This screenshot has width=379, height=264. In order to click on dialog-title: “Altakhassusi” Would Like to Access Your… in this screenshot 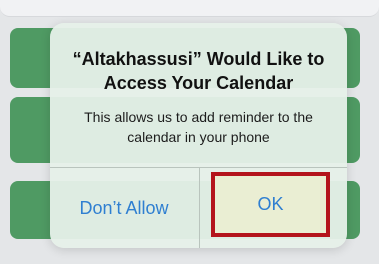, I will do `click(198, 71)`.